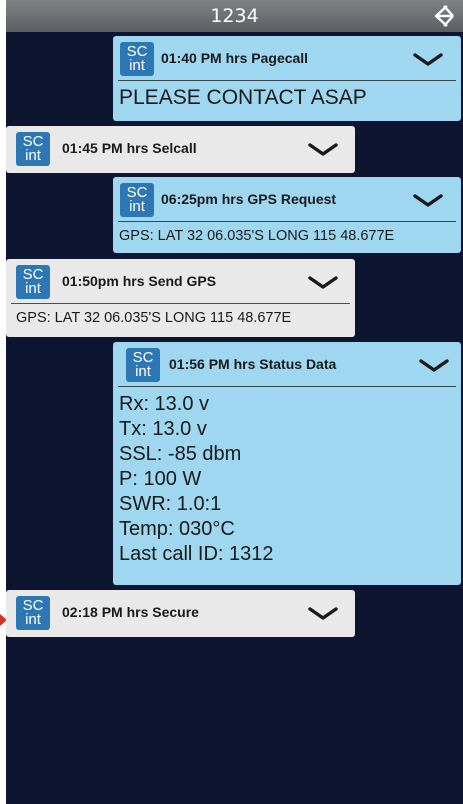 The image size is (463, 804). Describe the element at coordinates (442, 16) in the screenshot. I see `back-arrow-icon` at that location.